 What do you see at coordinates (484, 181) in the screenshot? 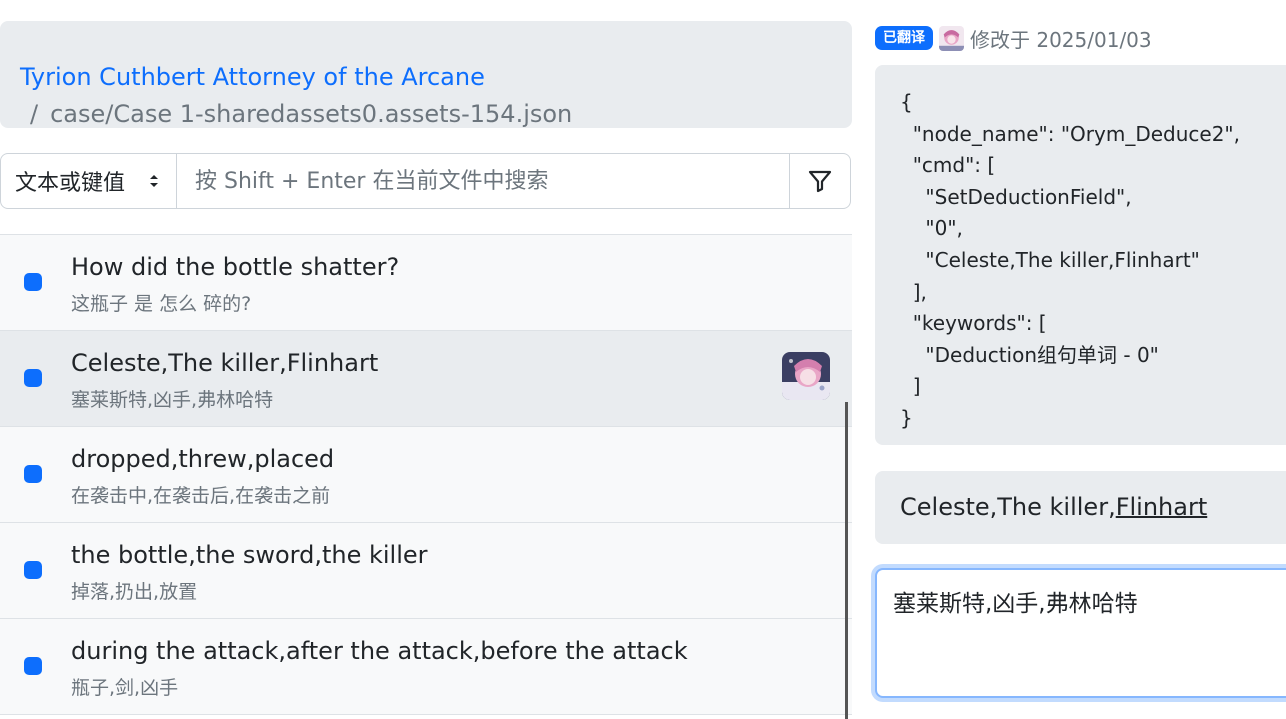
I see `search-input` at bounding box center [484, 181].